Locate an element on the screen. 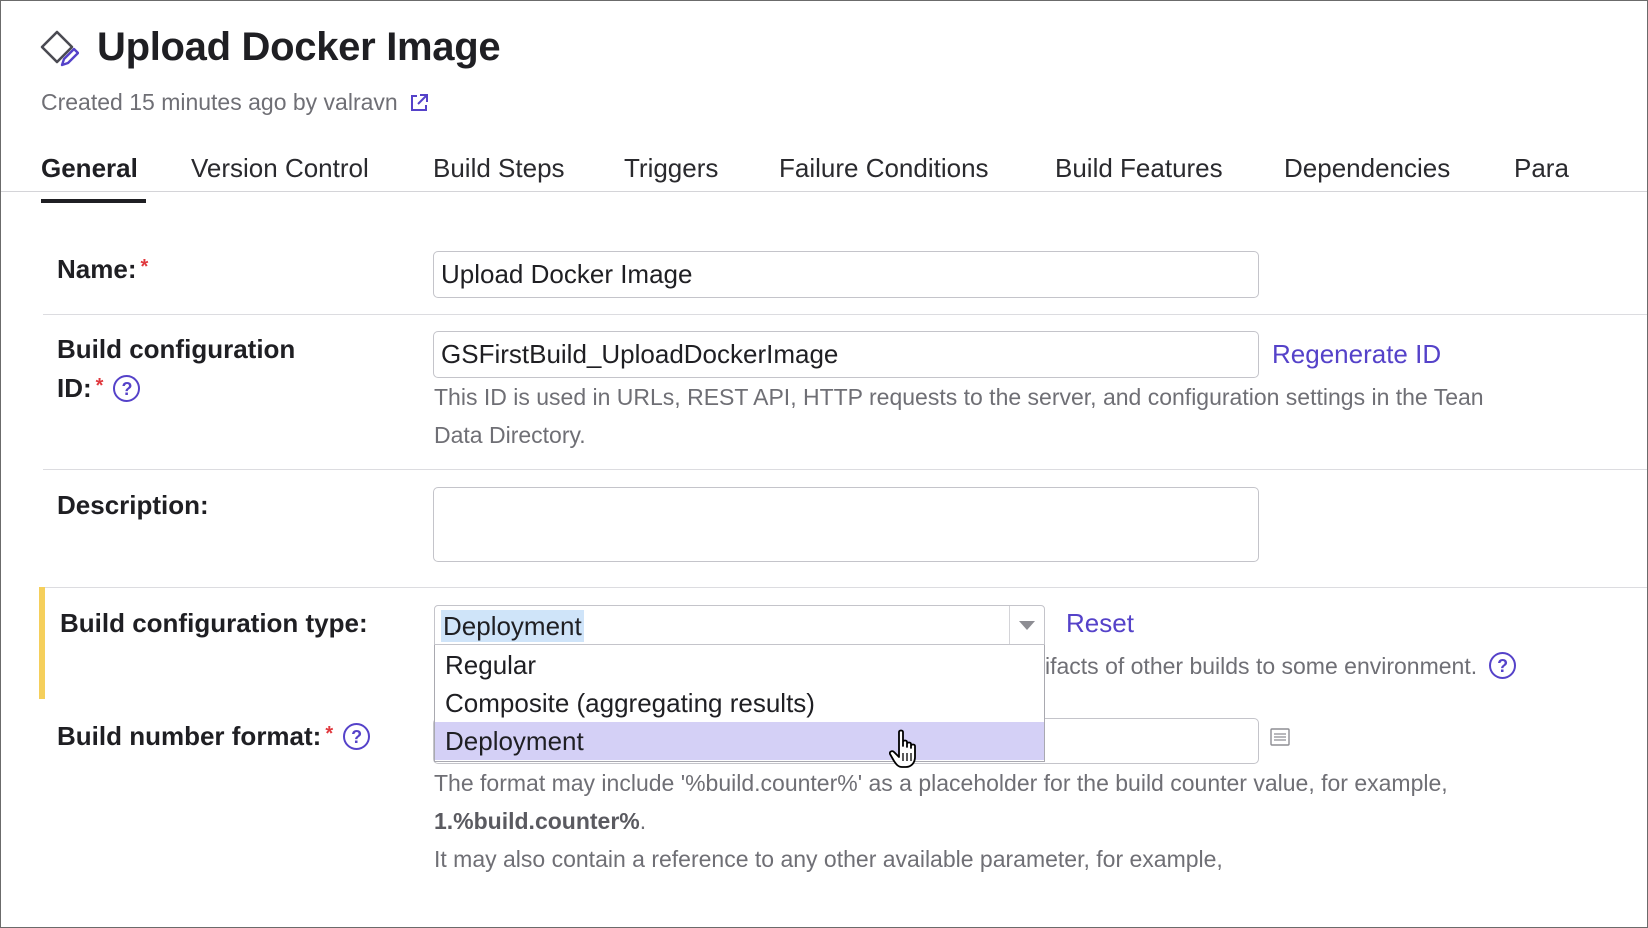  tab-parameters: Para is located at coordinates (1541, 168).